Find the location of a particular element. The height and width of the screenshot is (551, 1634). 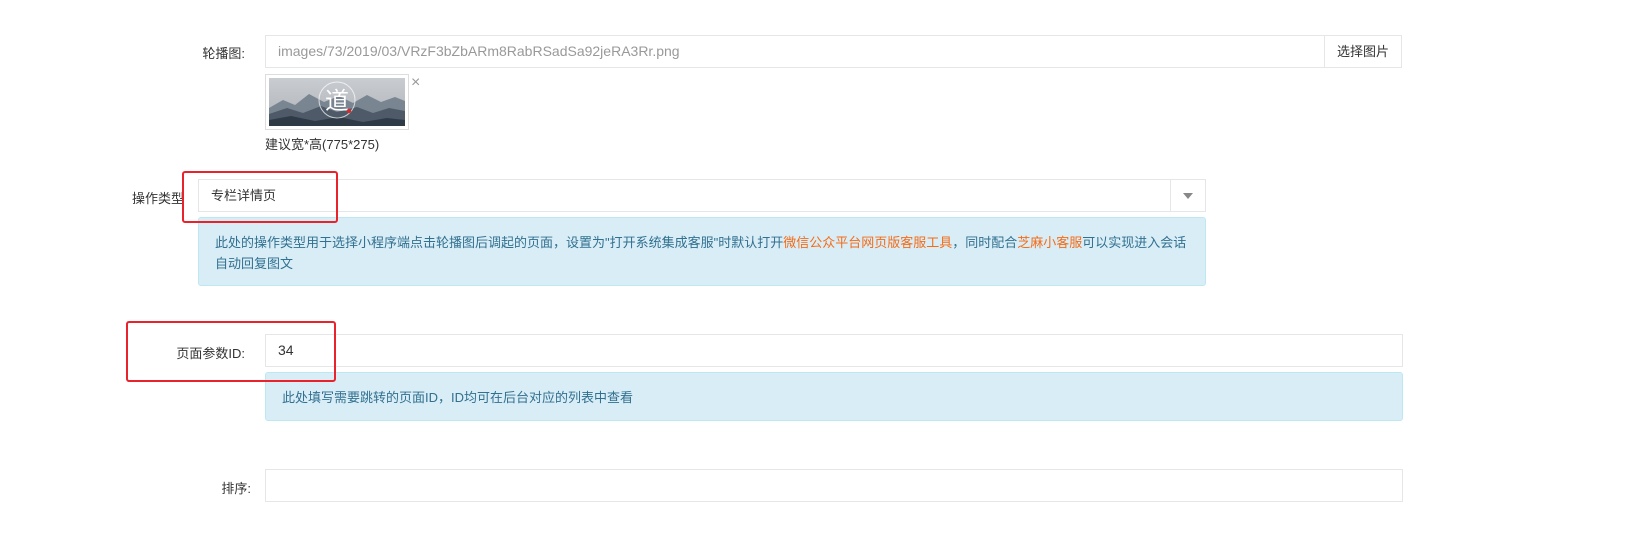

image-size-hint: 建议宽*高(775*275) is located at coordinates (322, 144).